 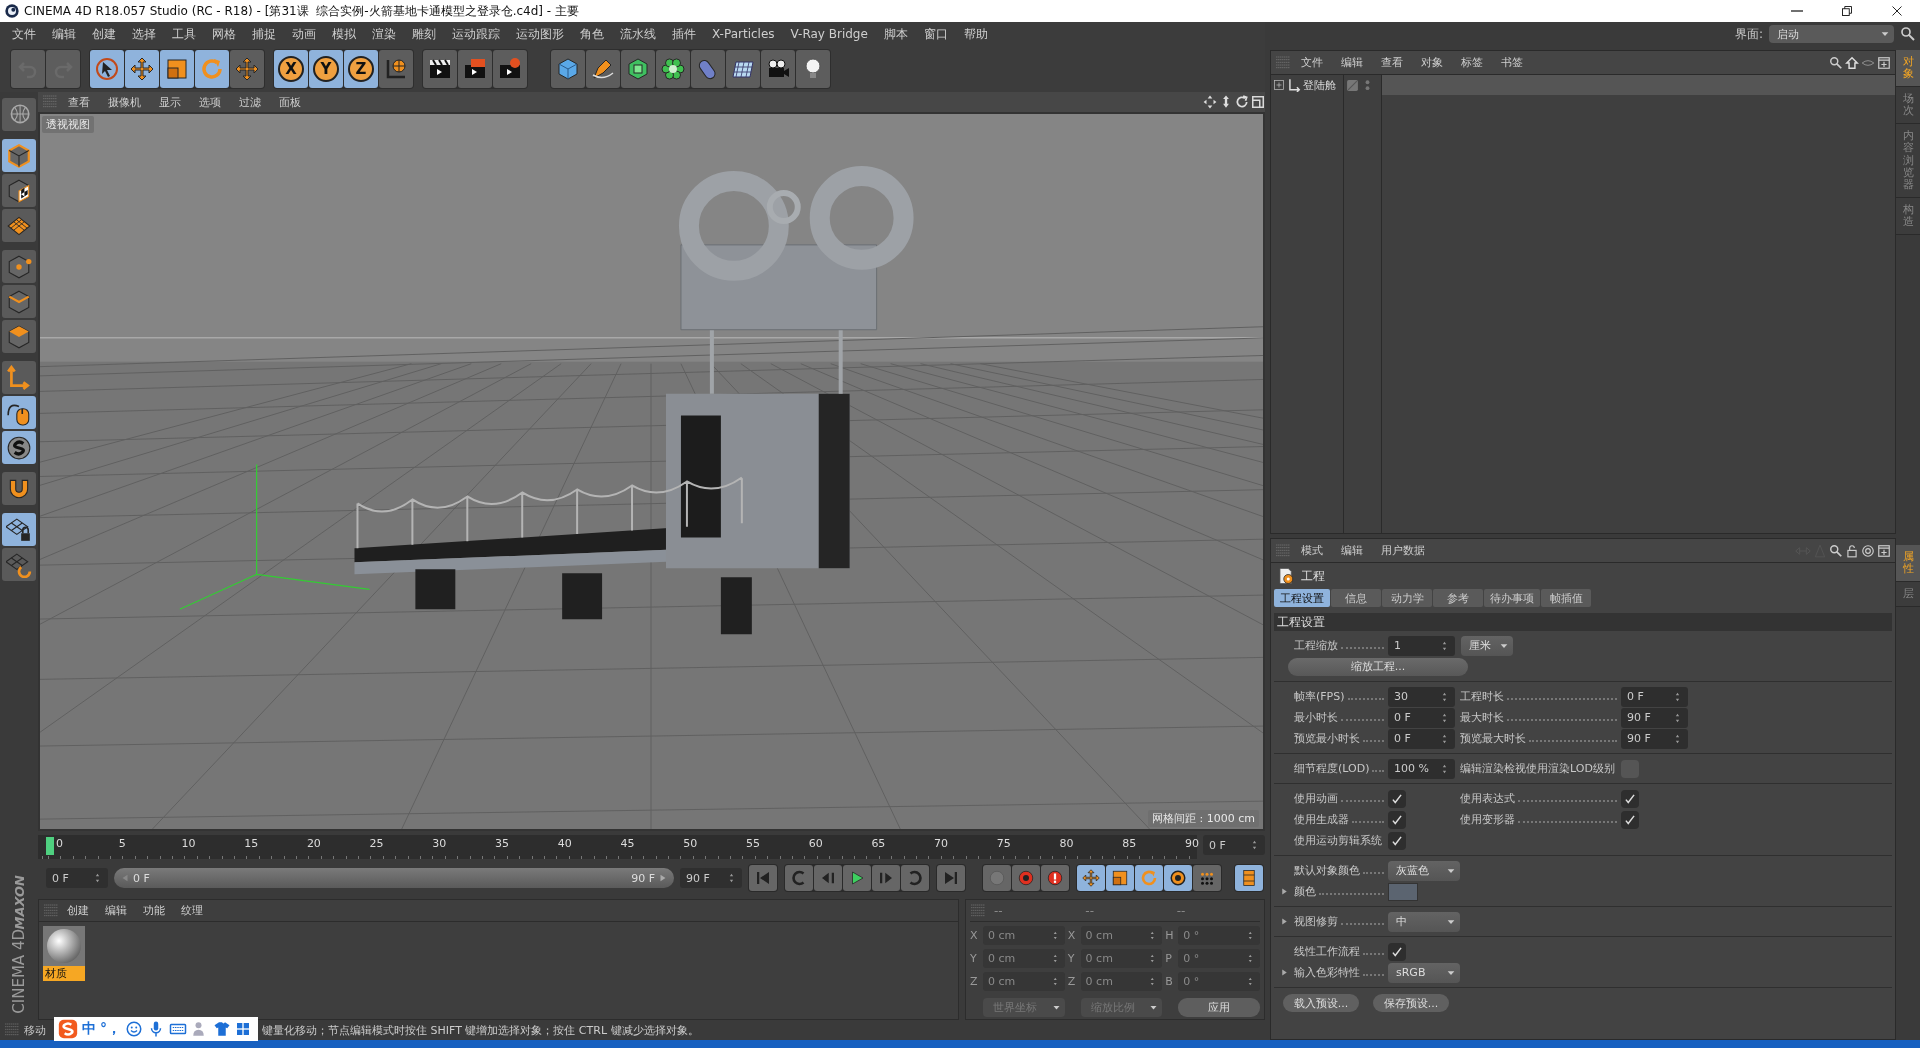 What do you see at coordinates (304, 34) in the screenshot?
I see `menu-item: 动画` at bounding box center [304, 34].